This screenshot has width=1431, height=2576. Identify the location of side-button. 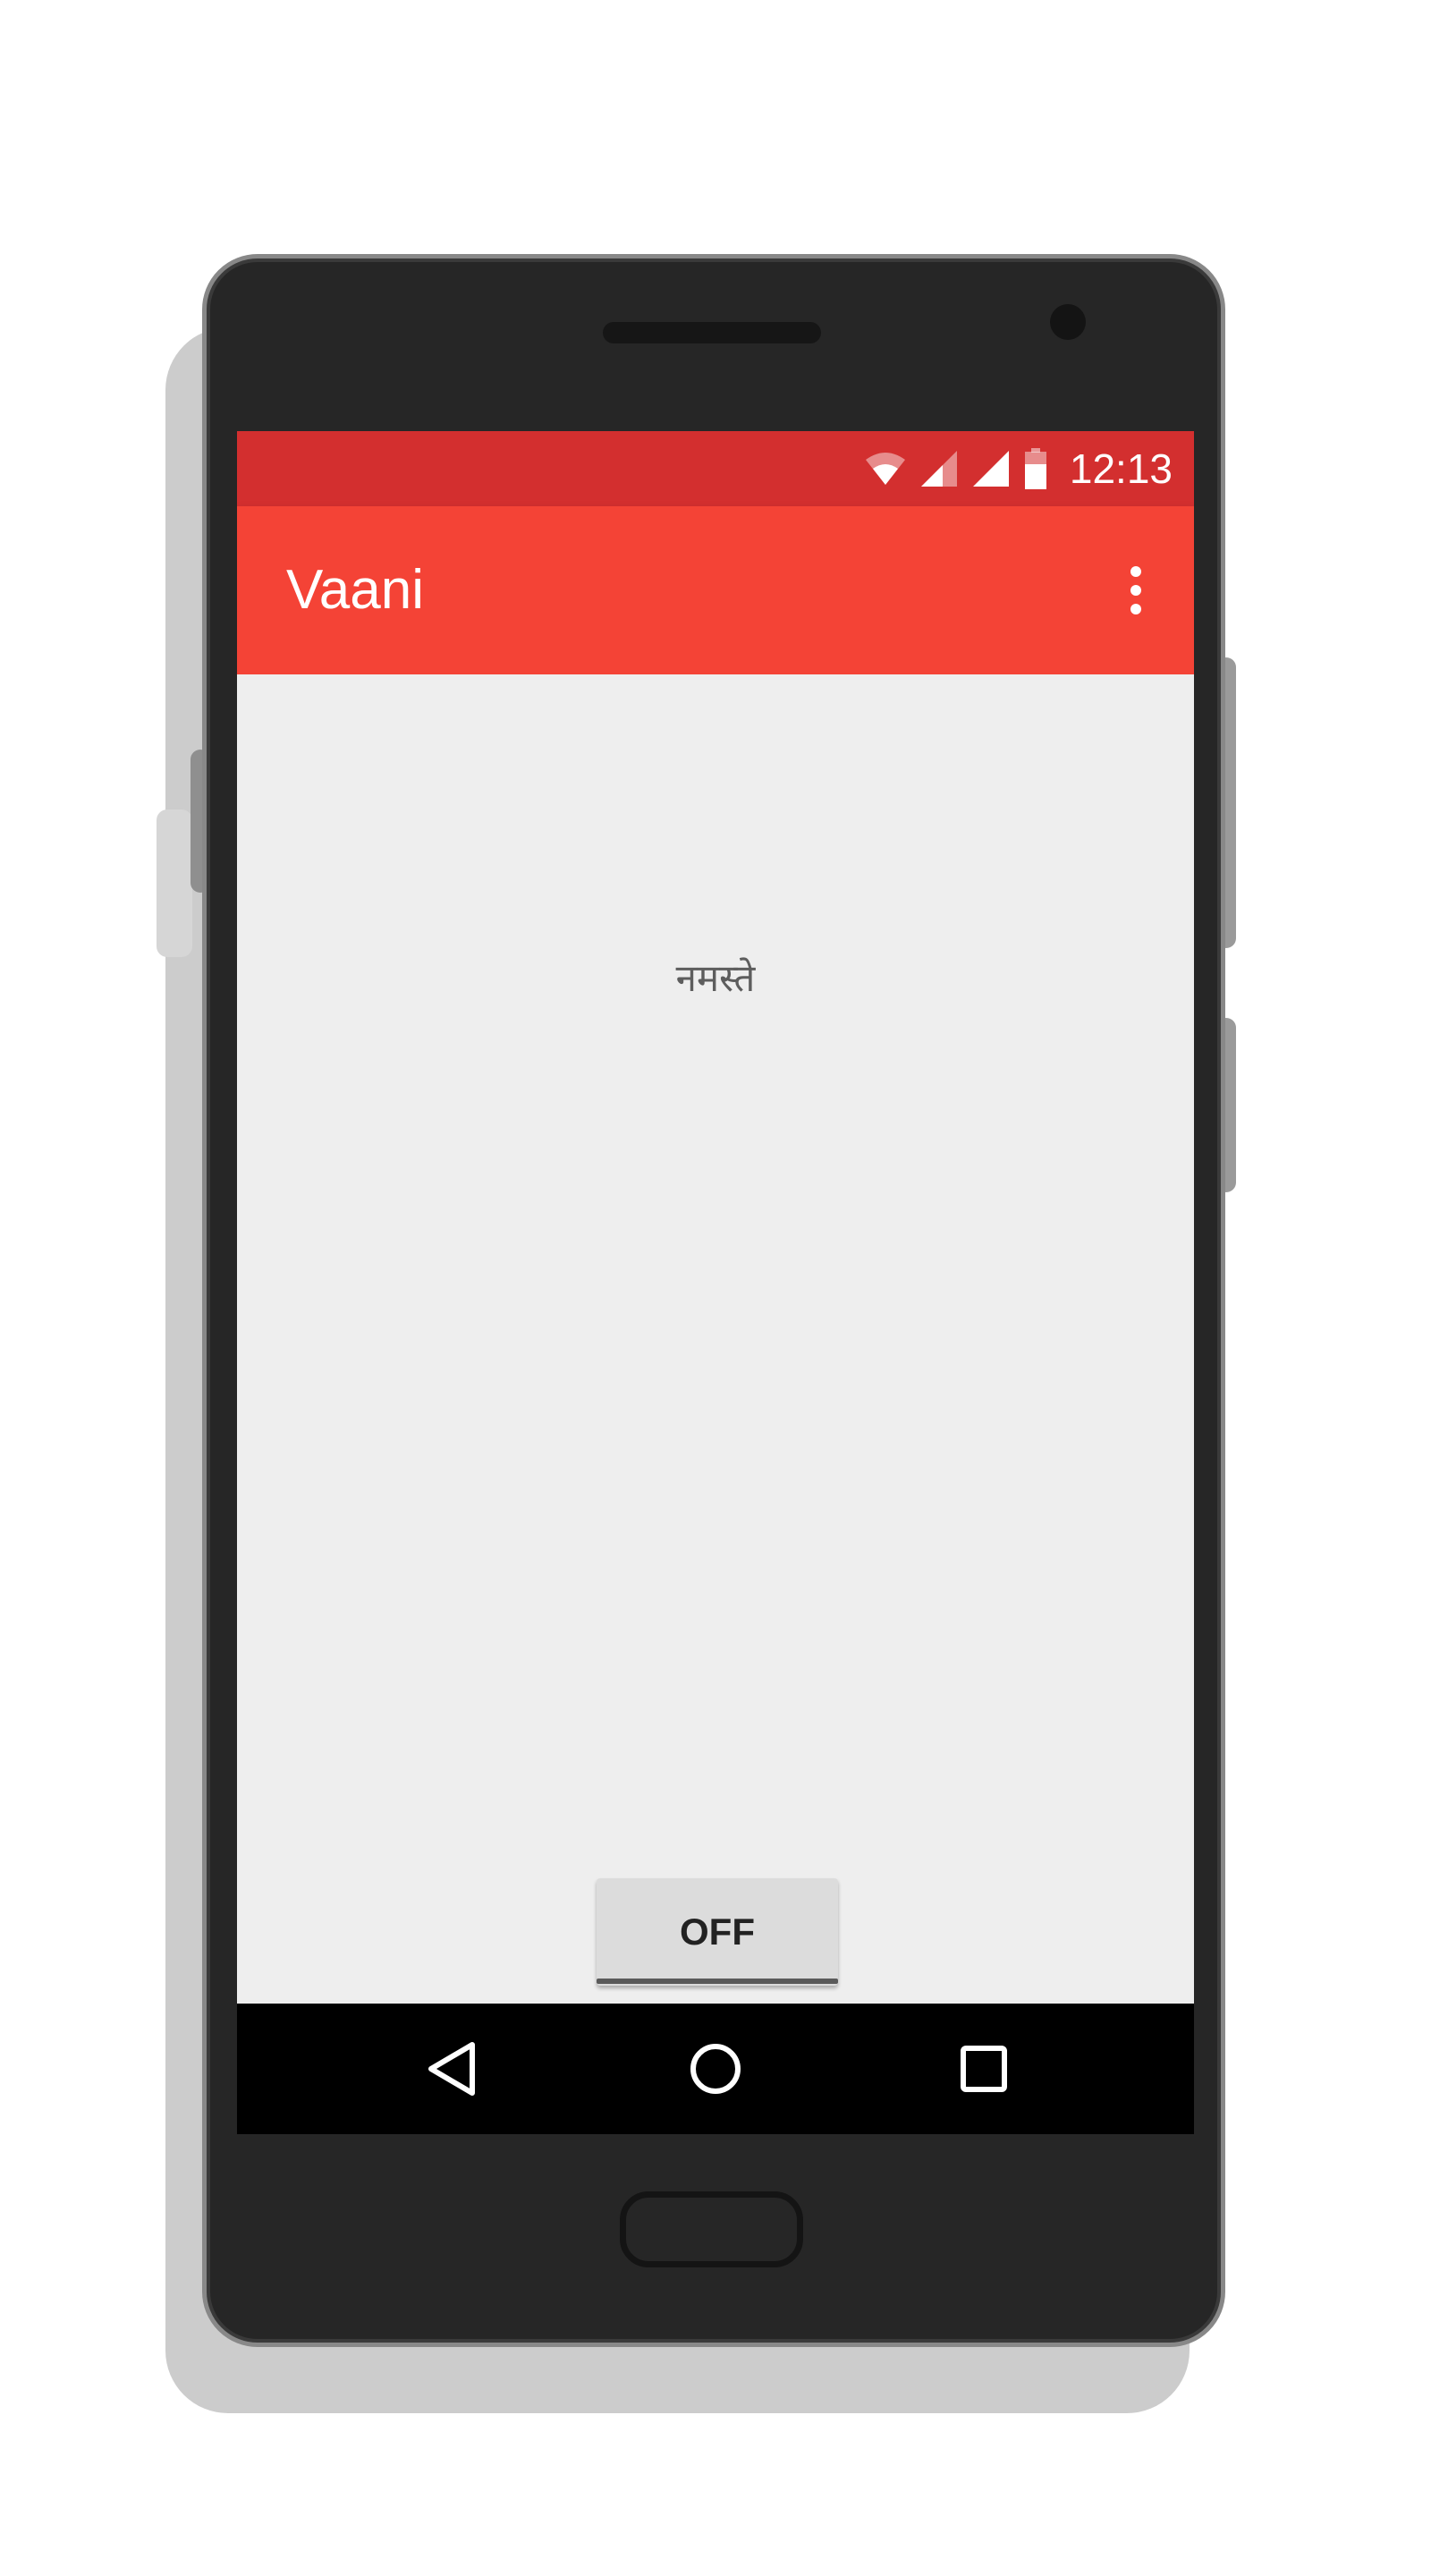
(175, 883).